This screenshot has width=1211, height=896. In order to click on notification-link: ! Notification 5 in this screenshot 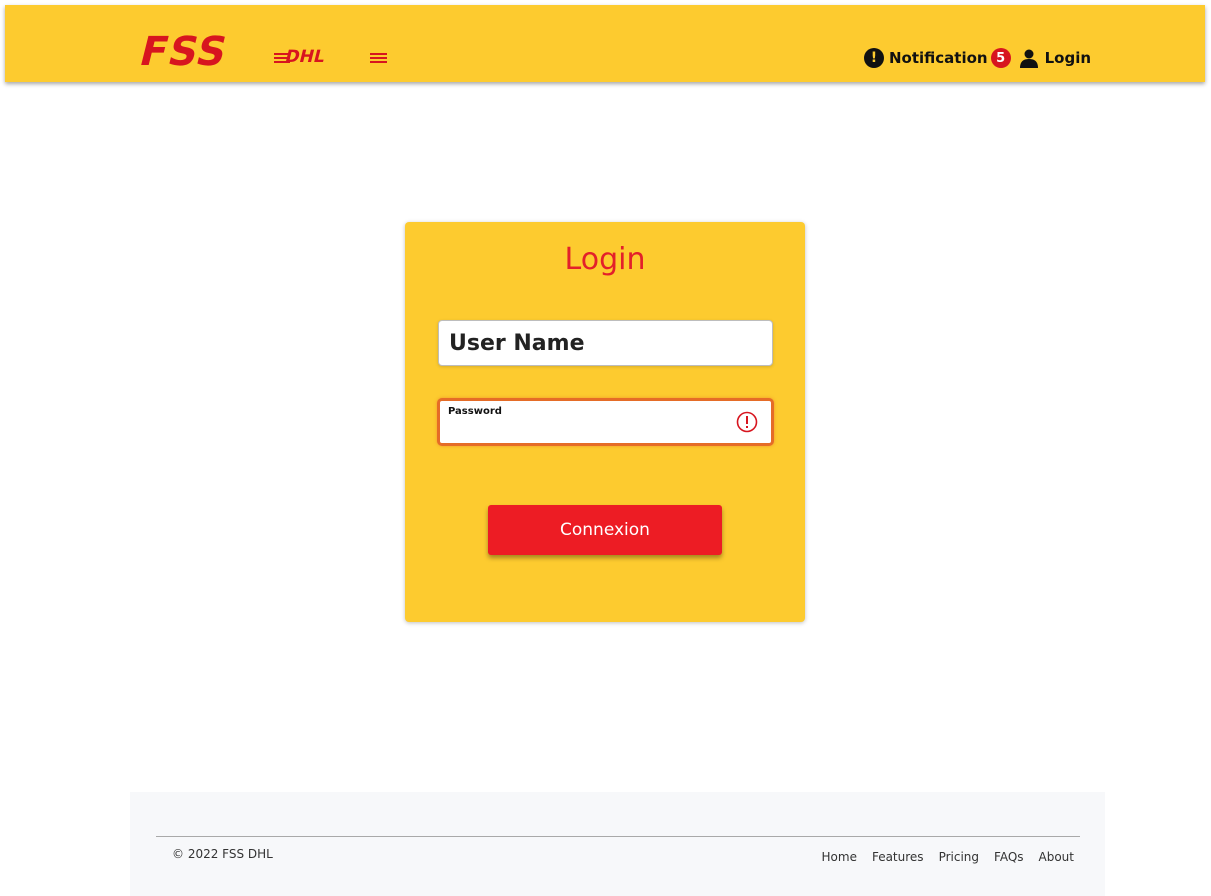, I will do `click(941, 58)`.